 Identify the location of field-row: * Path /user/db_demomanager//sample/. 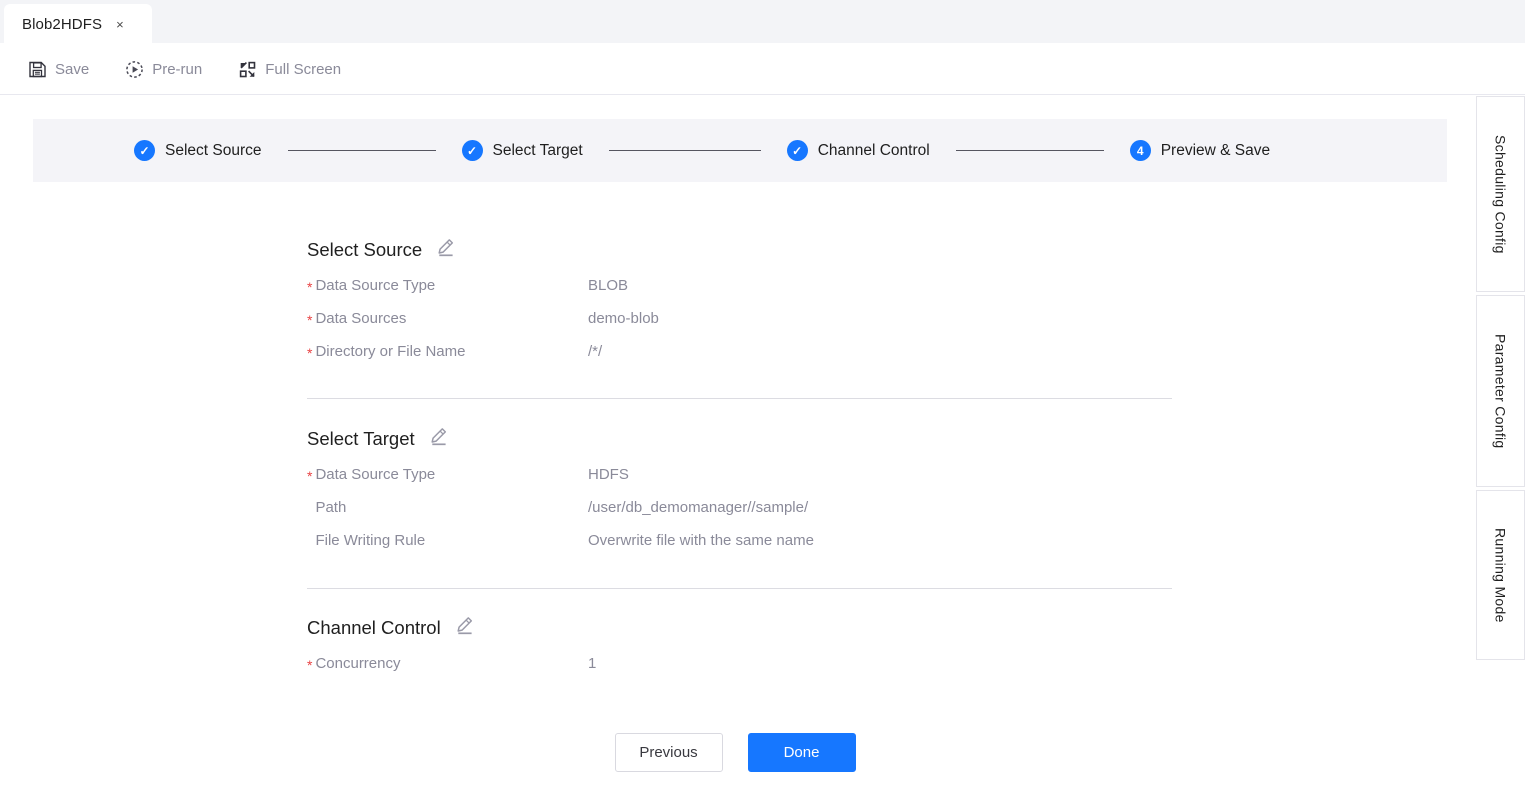
(560, 515).